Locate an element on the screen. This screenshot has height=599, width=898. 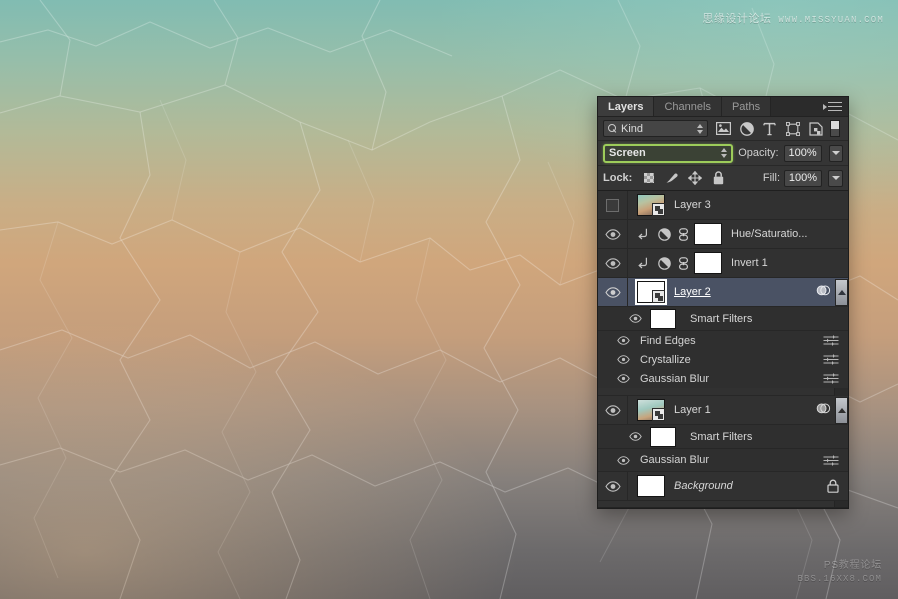
layer-name: Invert 1 is located at coordinates (749, 263).